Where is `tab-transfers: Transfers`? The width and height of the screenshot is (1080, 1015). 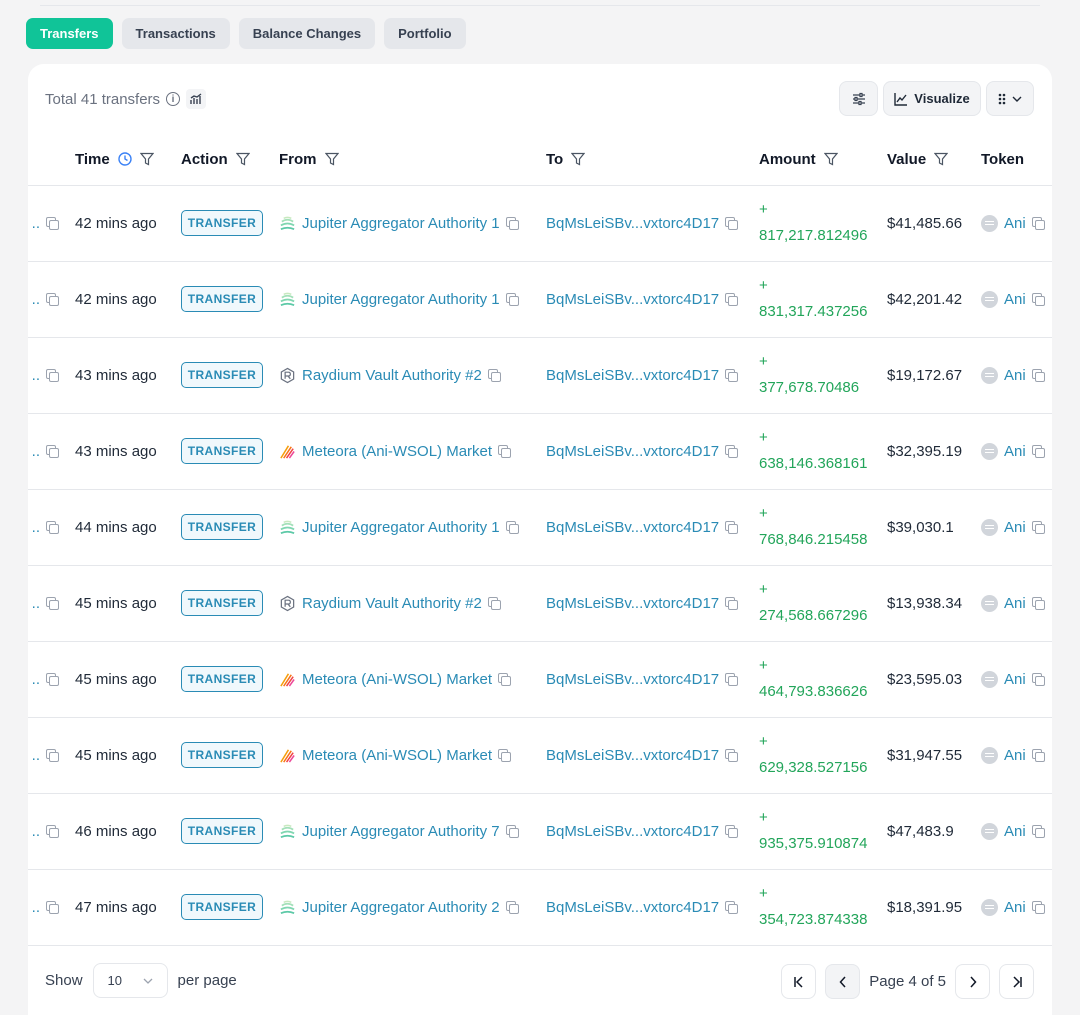
tab-transfers: Transfers is located at coordinates (69, 33).